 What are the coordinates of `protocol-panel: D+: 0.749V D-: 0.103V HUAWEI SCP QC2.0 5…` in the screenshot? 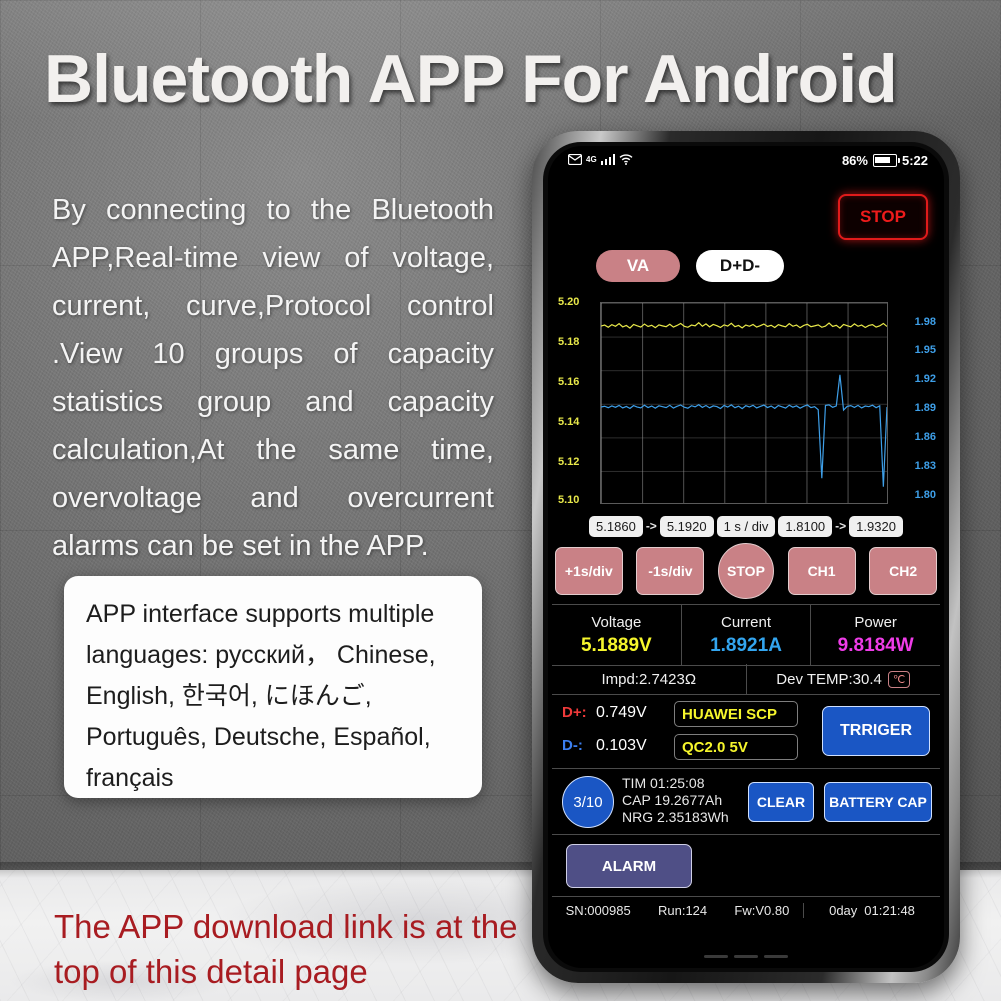 It's located at (746, 731).